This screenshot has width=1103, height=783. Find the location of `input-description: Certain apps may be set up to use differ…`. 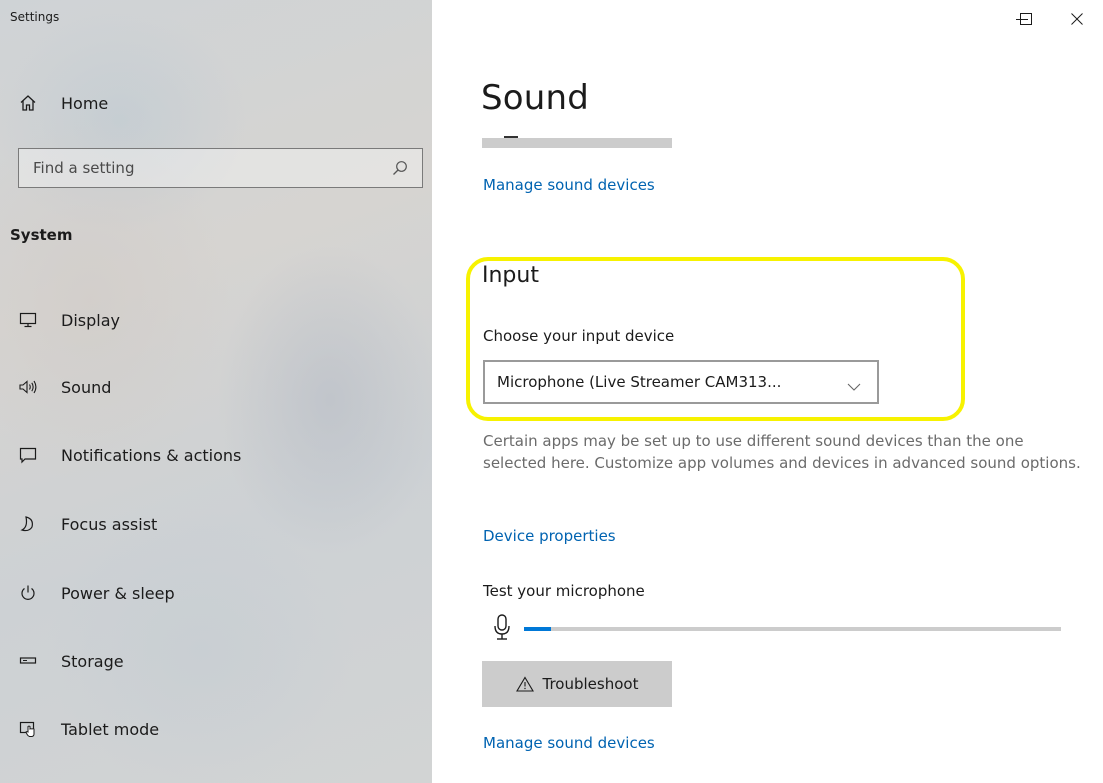

input-description: Certain apps may be set up to use differ… is located at coordinates (782, 452).